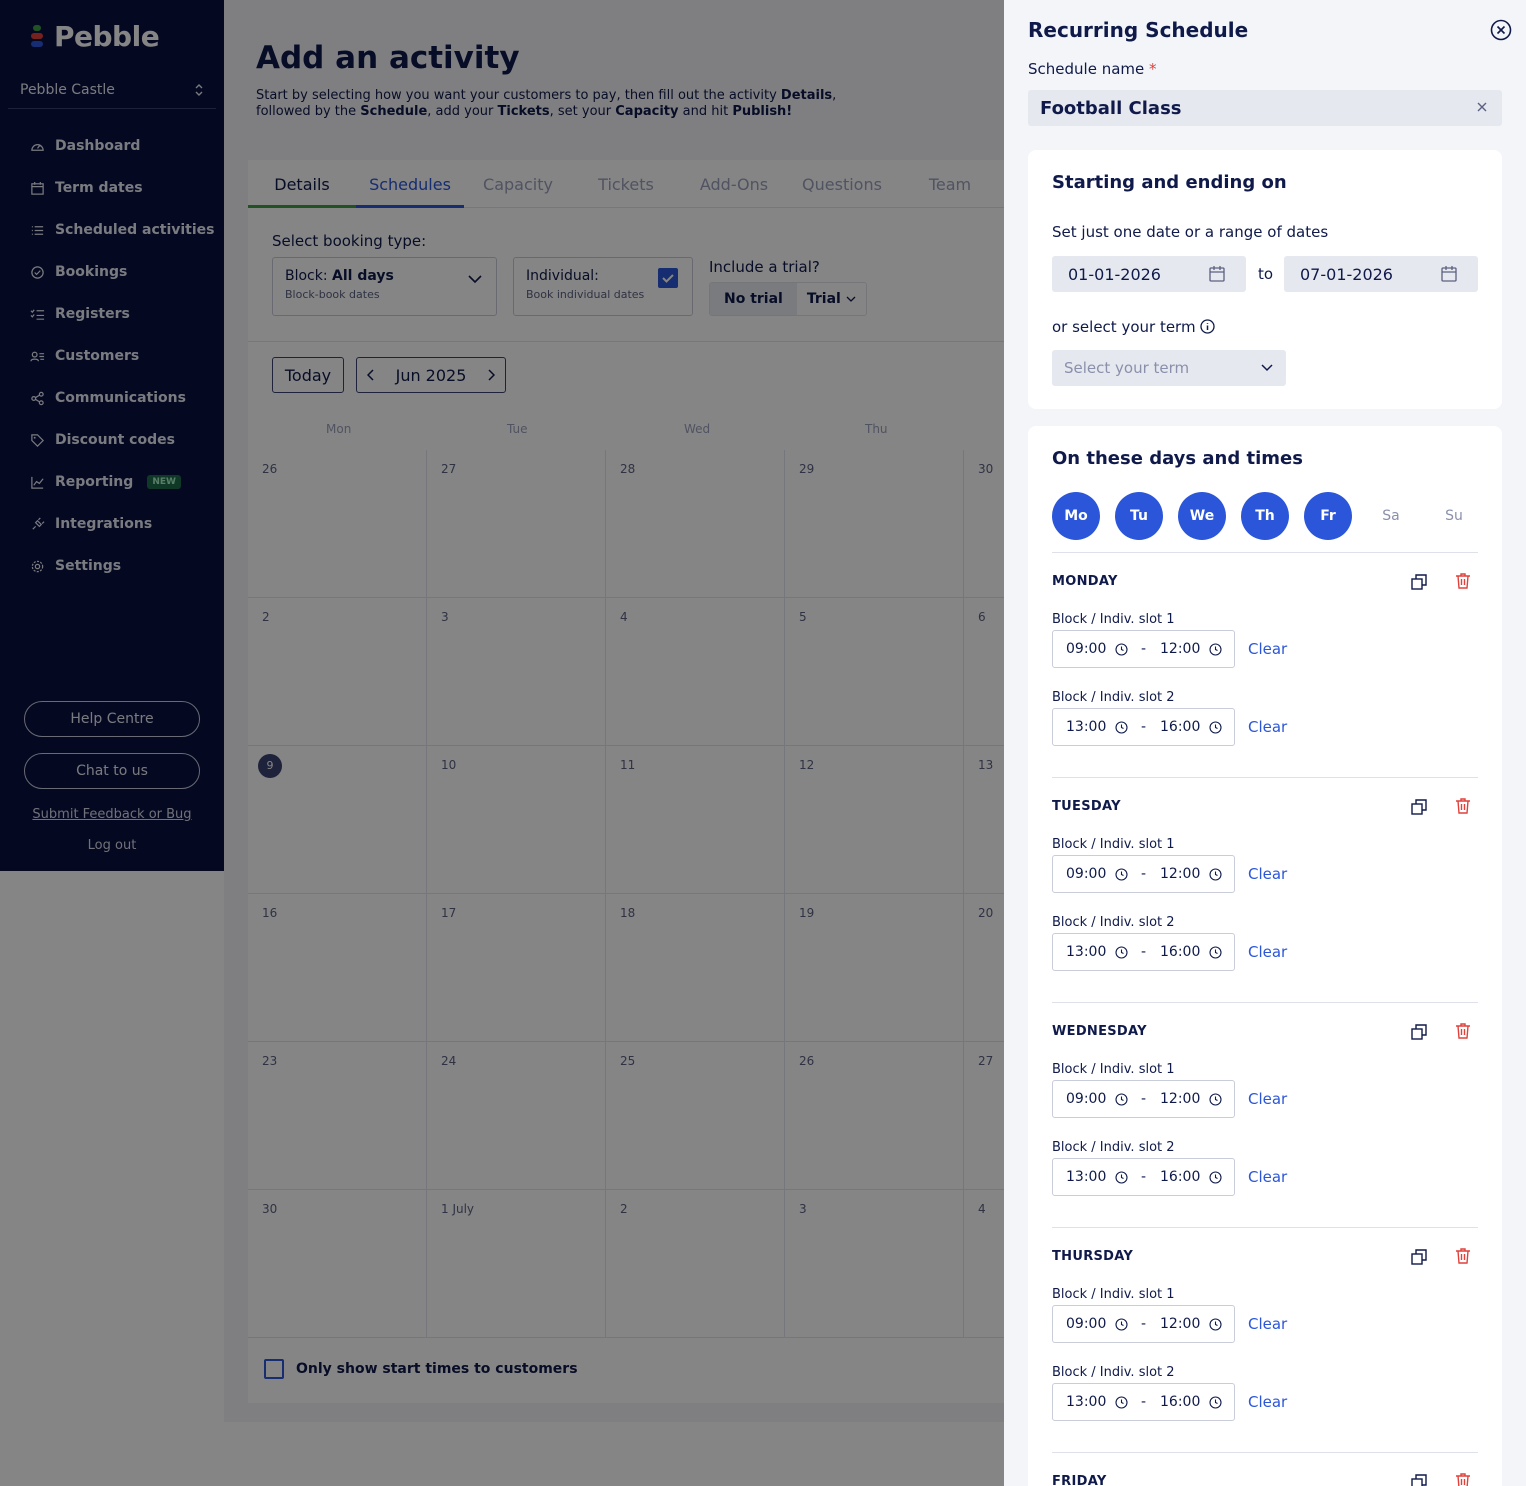  What do you see at coordinates (1265, 108) in the screenshot?
I see `schedule-name-input: Football Class` at bounding box center [1265, 108].